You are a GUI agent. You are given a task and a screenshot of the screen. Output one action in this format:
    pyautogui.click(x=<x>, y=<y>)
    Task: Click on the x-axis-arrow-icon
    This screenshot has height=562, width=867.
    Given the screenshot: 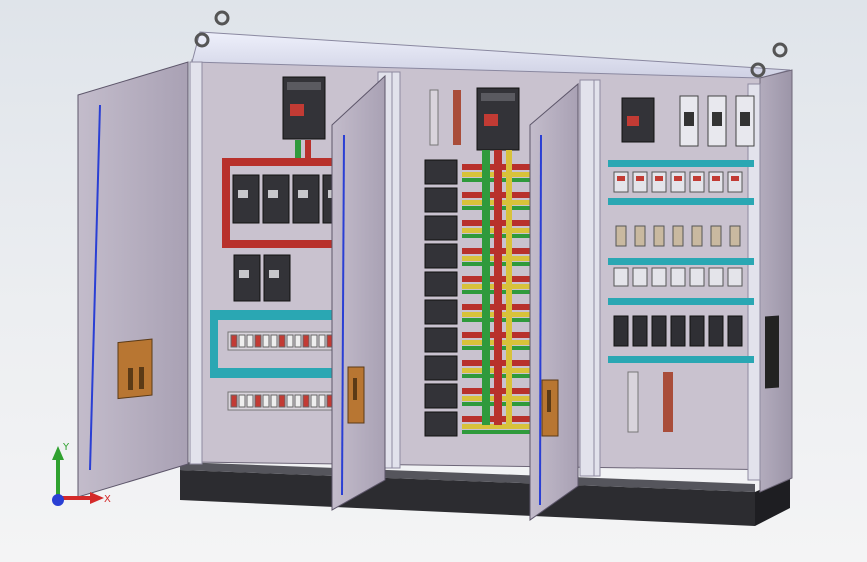 What is the action you would take?
    pyautogui.click(x=97, y=498)
    